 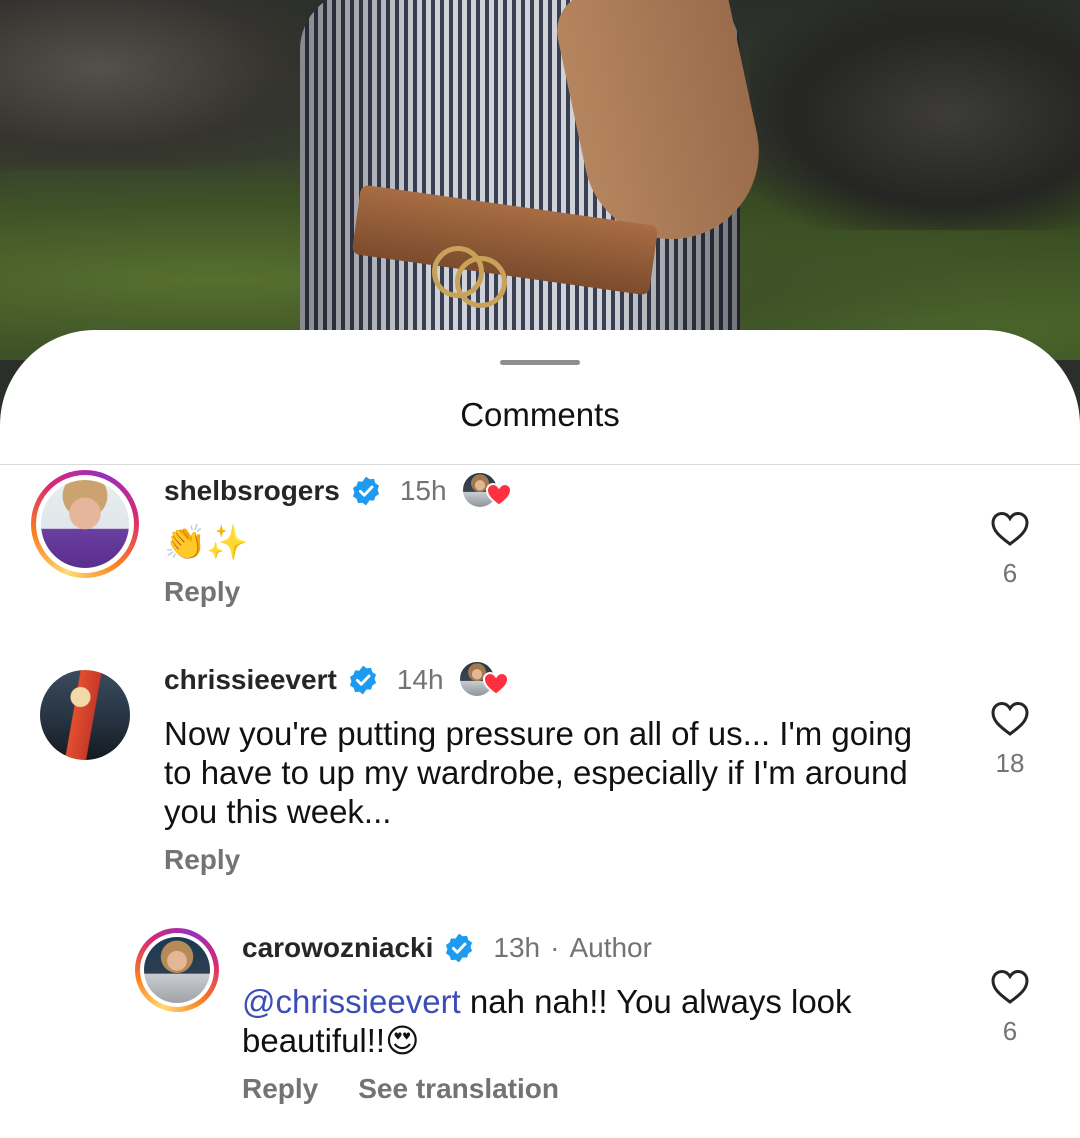 What do you see at coordinates (458, 1089) in the screenshot?
I see `see-translation-button: See translation` at bounding box center [458, 1089].